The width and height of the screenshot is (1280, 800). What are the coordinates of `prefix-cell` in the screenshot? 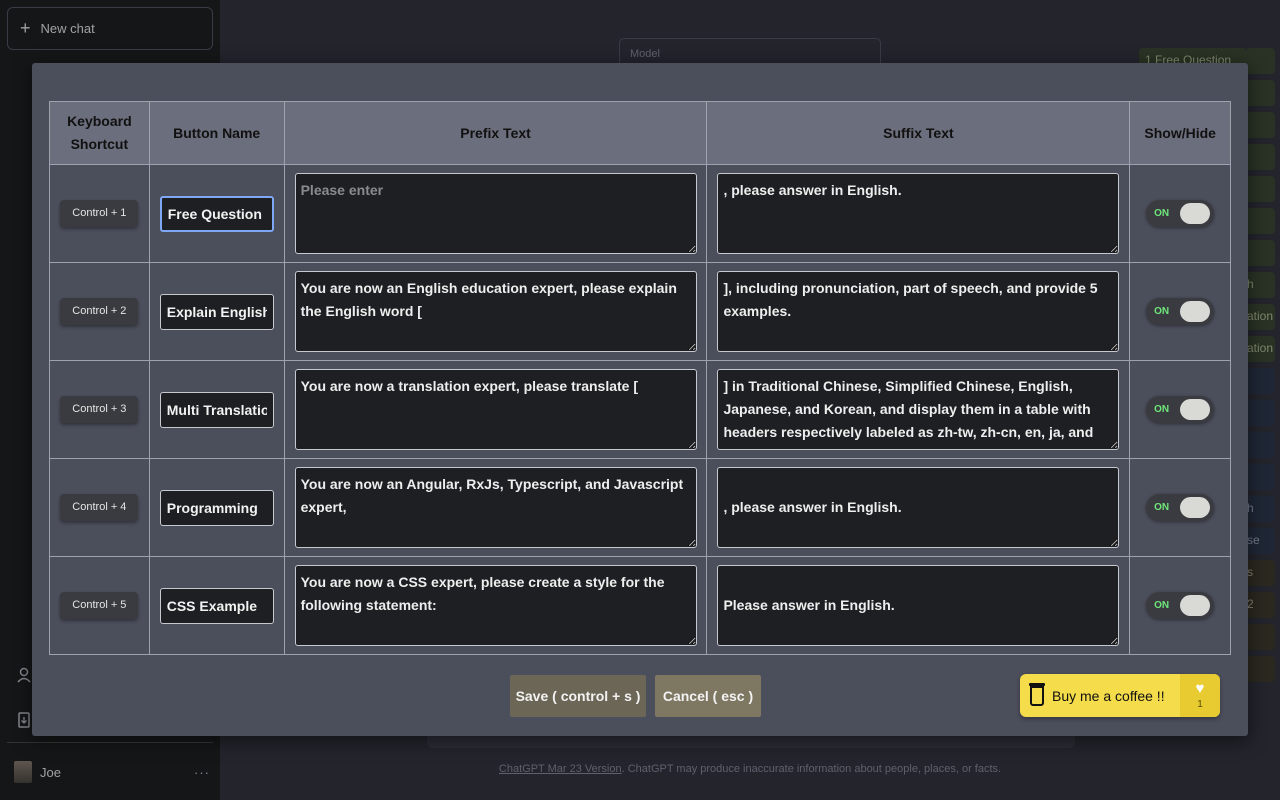 It's located at (495, 213).